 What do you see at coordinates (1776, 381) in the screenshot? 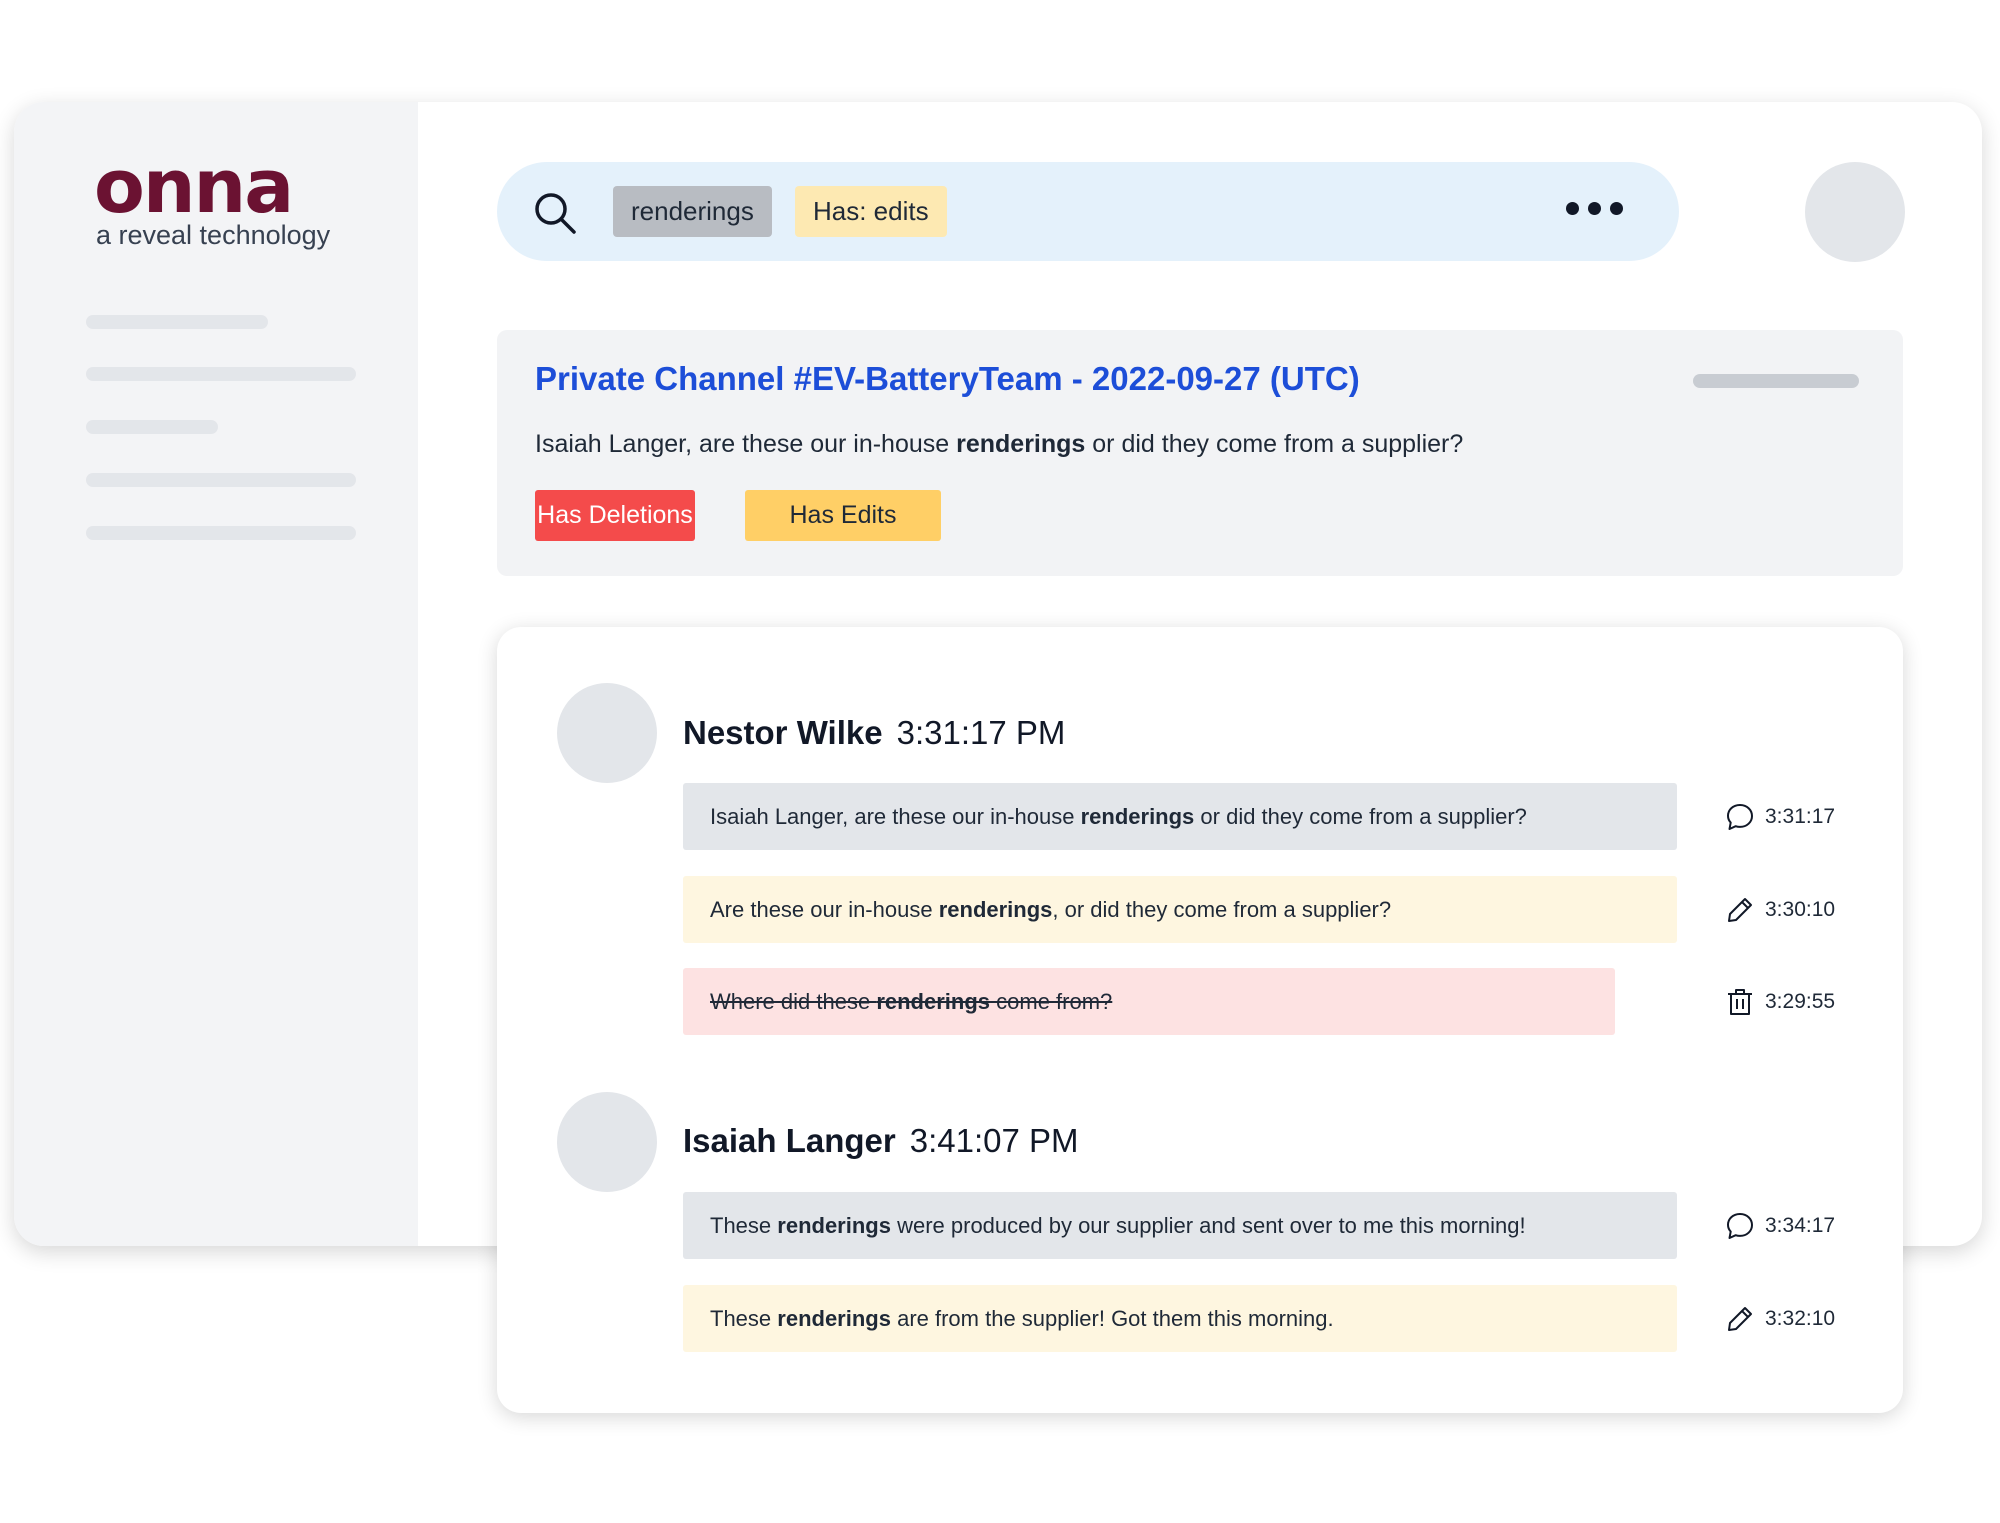
I see `placeholder-bar` at bounding box center [1776, 381].